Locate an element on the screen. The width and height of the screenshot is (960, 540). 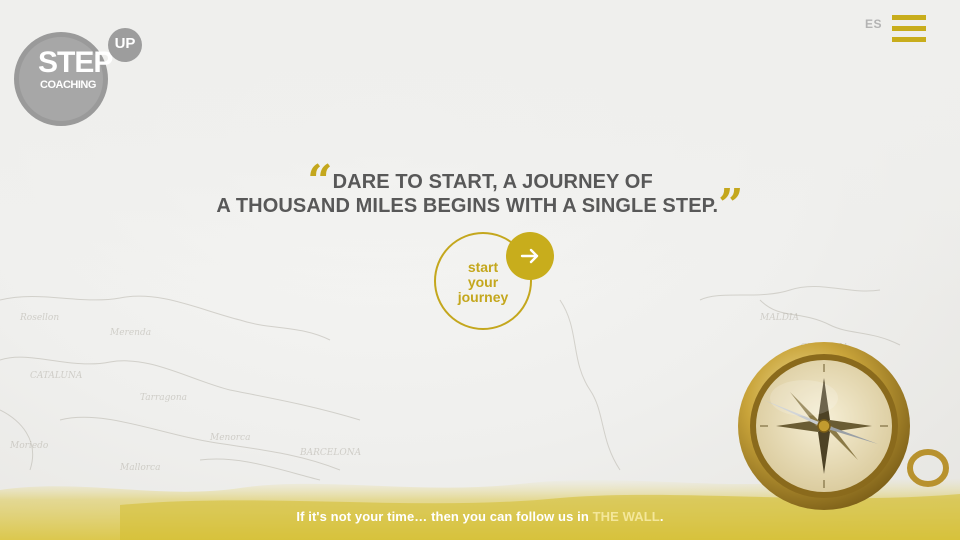
svg-text: Moriedo is located at coordinates (29, 446).